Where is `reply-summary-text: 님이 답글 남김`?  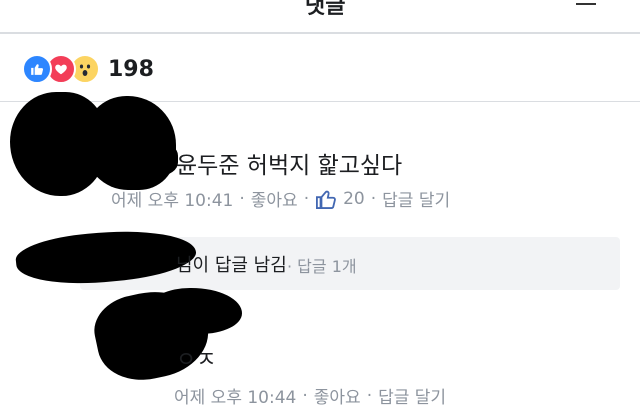
reply-summary-text: 님이 답글 남김 is located at coordinates (231, 264).